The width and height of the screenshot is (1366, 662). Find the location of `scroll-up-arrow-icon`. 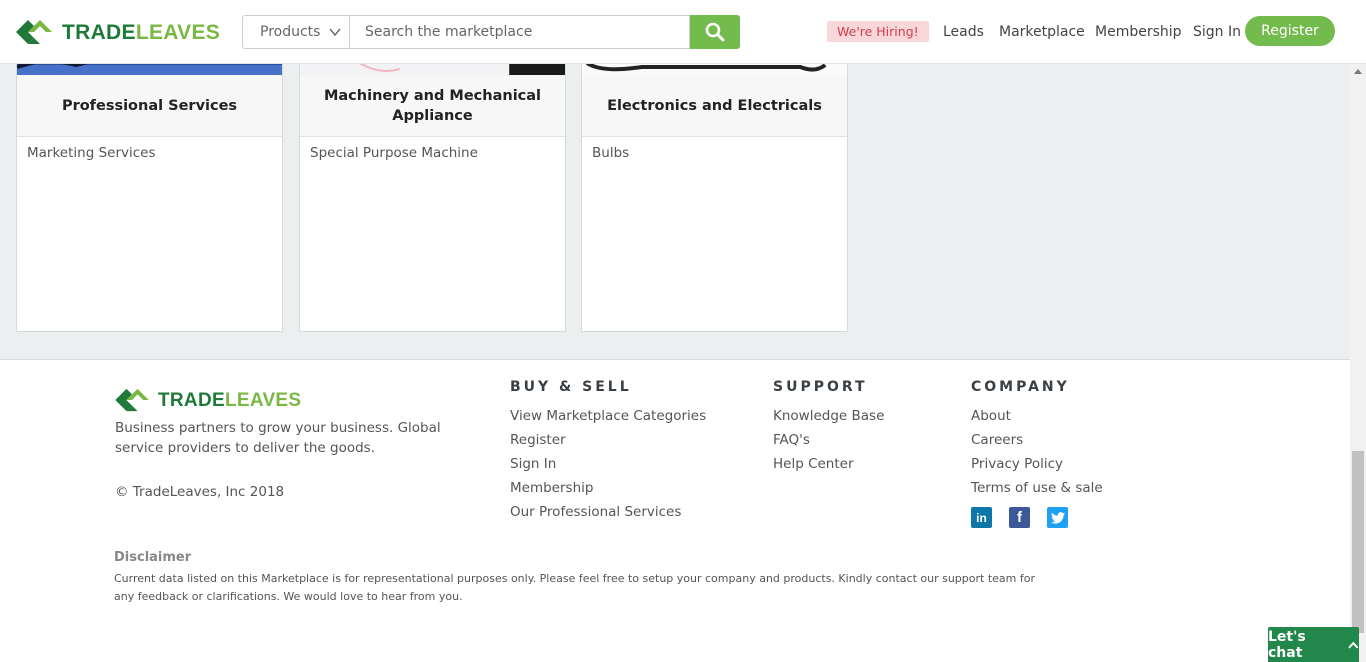

scroll-up-arrow-icon is located at coordinates (1358, 71).